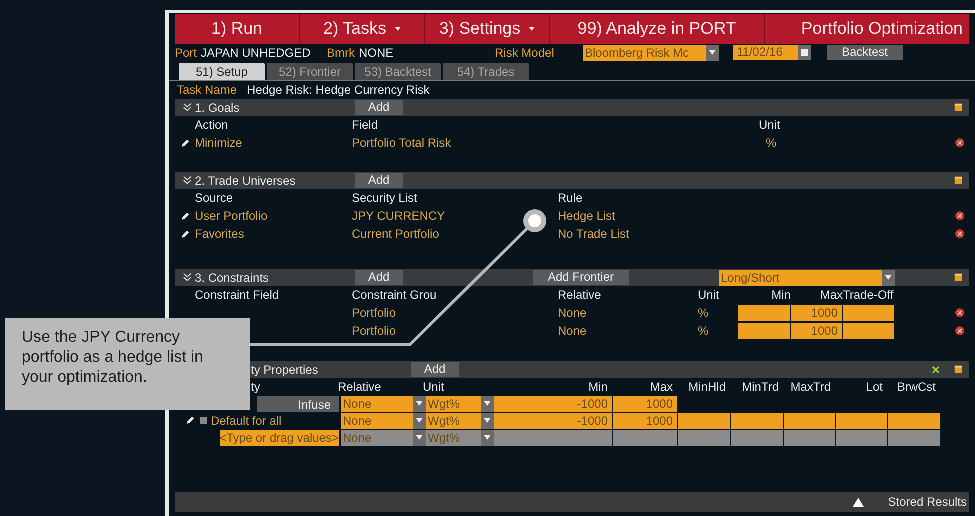 The width and height of the screenshot is (975, 516). What do you see at coordinates (882, 29) in the screenshot?
I see `window-title: Portfolio Optimization` at bounding box center [882, 29].